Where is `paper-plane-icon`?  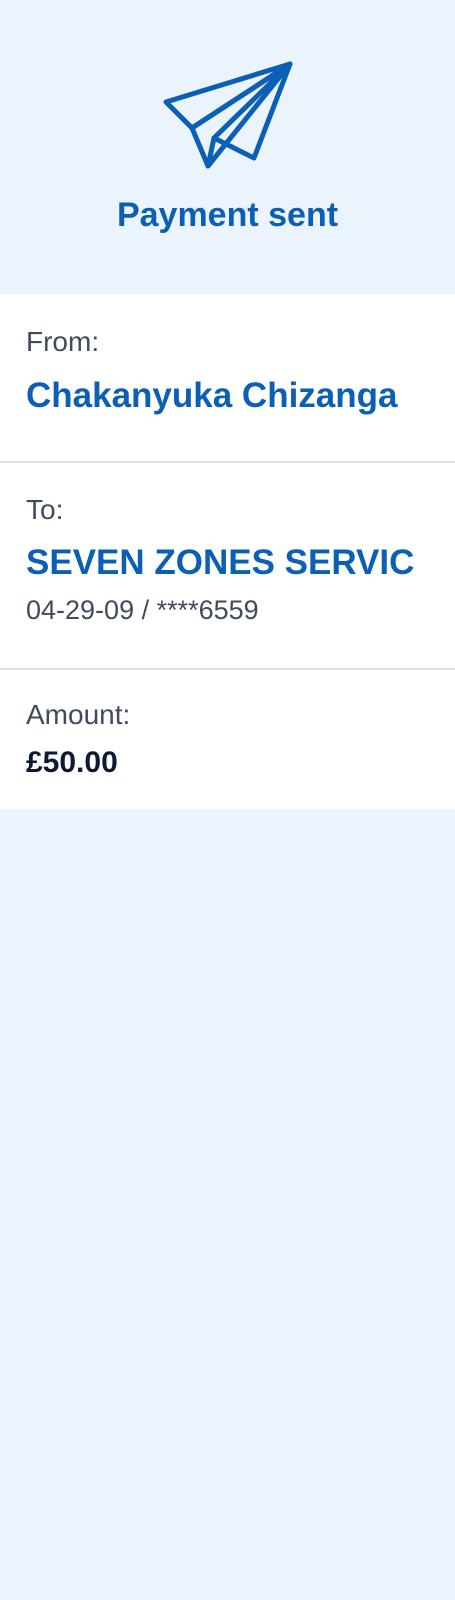
paper-plane-icon is located at coordinates (228, 115).